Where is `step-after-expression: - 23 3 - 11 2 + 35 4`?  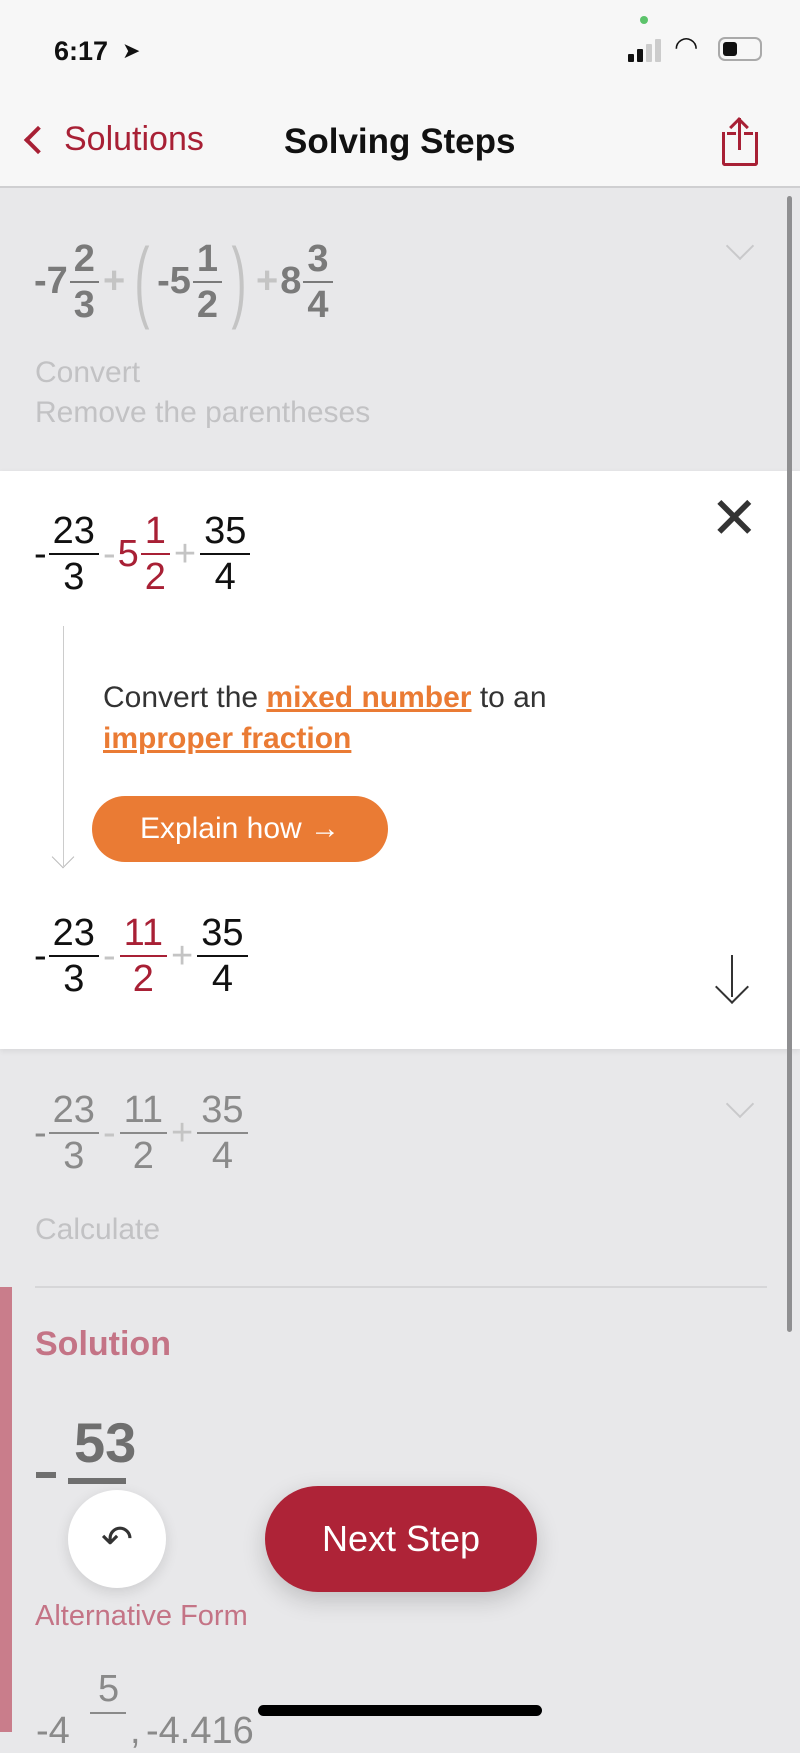
step-after-expression: - 23 3 - 11 2 + 35 4 is located at coordinates (142, 956).